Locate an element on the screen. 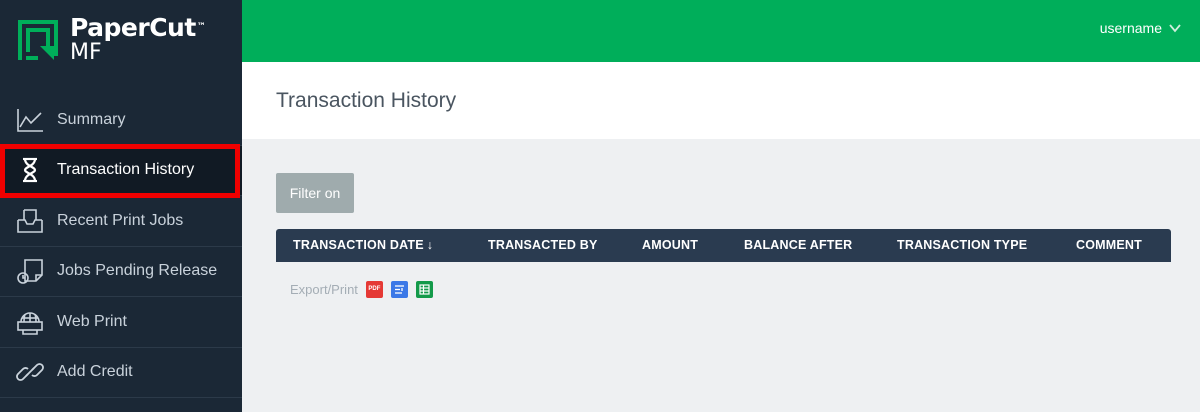  filter-on-button: Filter on is located at coordinates (315, 193).